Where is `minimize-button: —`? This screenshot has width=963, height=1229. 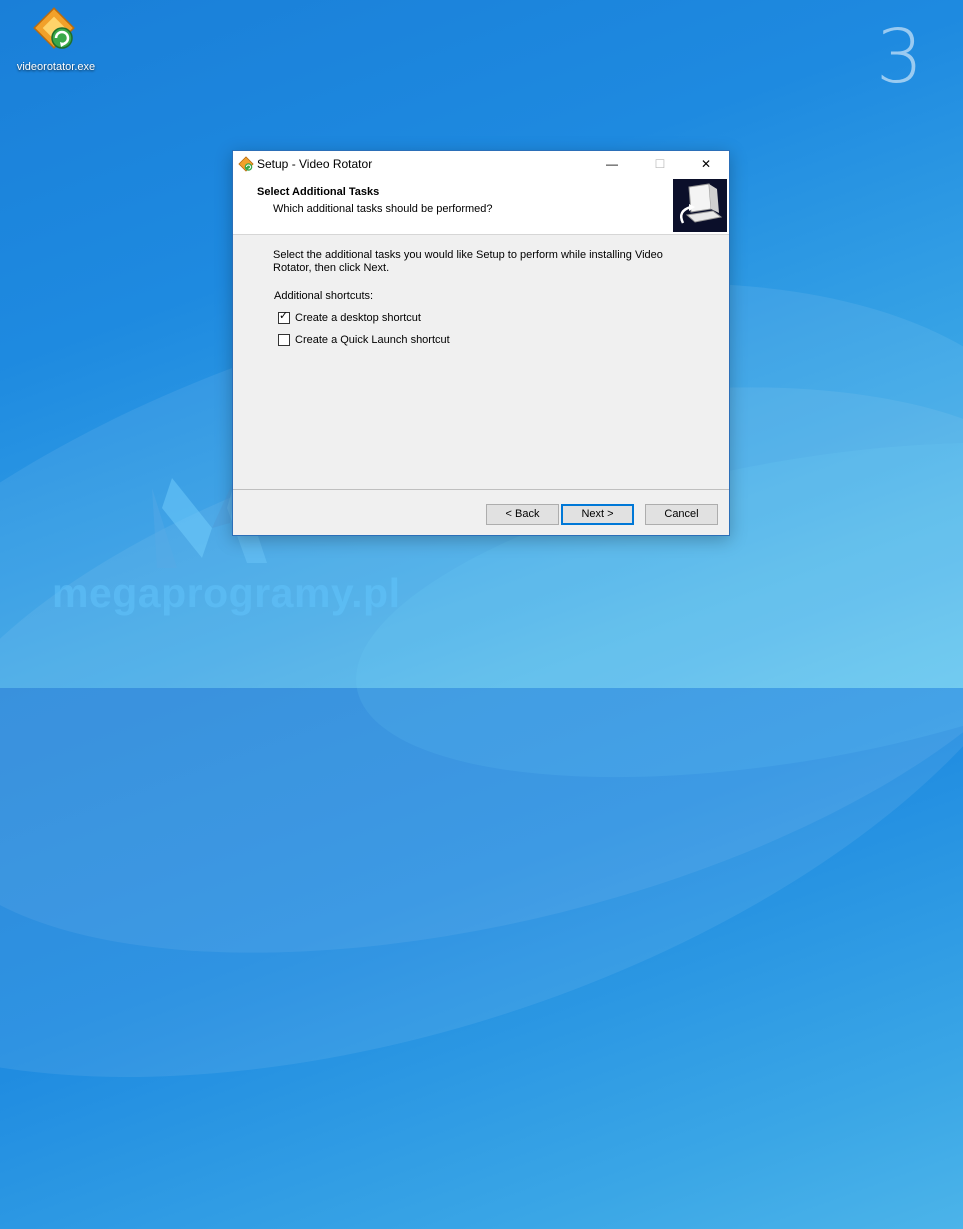
minimize-button: — is located at coordinates (612, 164).